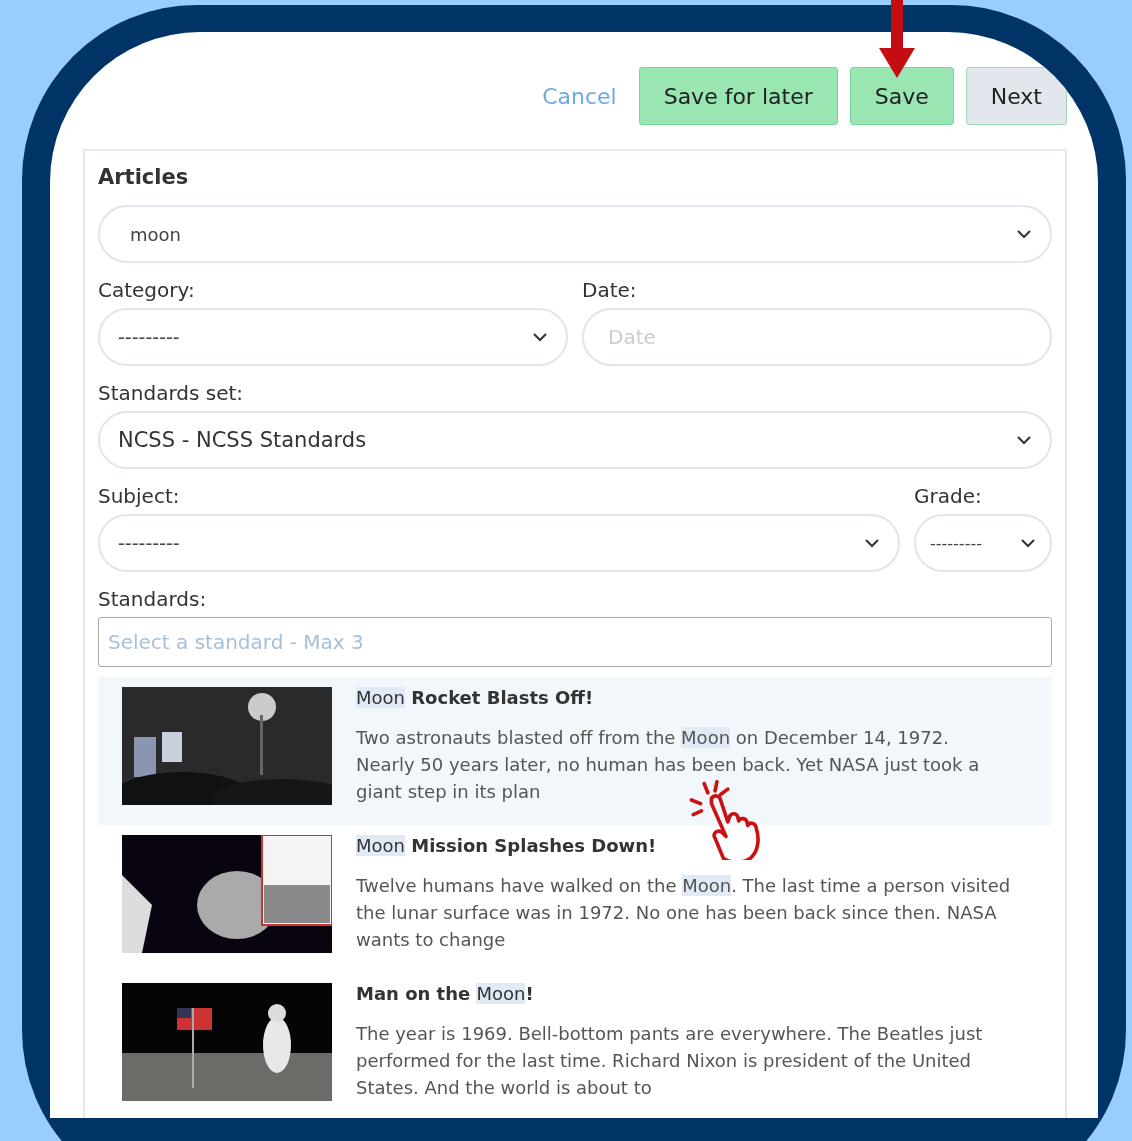 The width and height of the screenshot is (1132, 1141). I want to click on standards-set-dropdown: NCSS - NCSS Standards, so click(575, 440).